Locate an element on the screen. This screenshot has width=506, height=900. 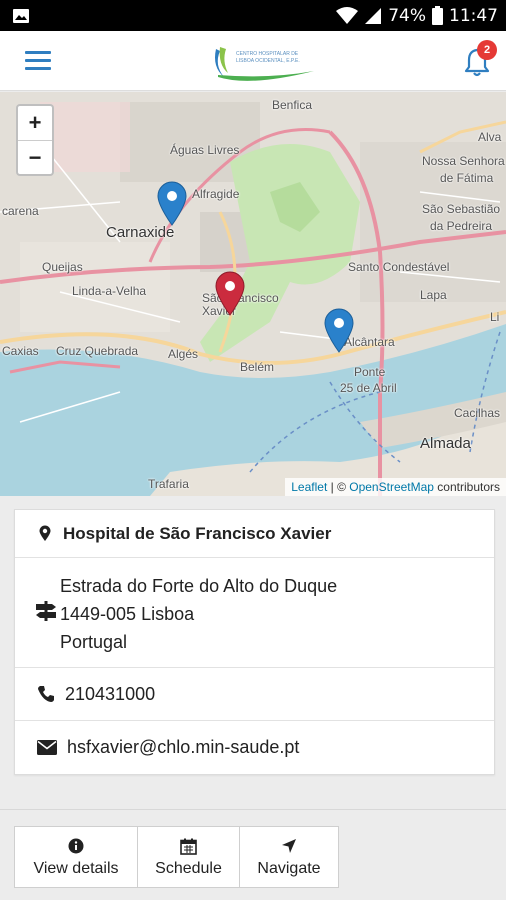
signpost-icon is located at coordinates (46, 611).